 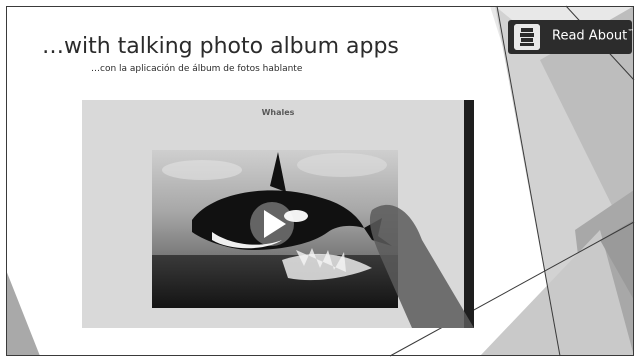 What do you see at coordinates (527, 37) in the screenshot?
I see `book-stack-icon` at bounding box center [527, 37].